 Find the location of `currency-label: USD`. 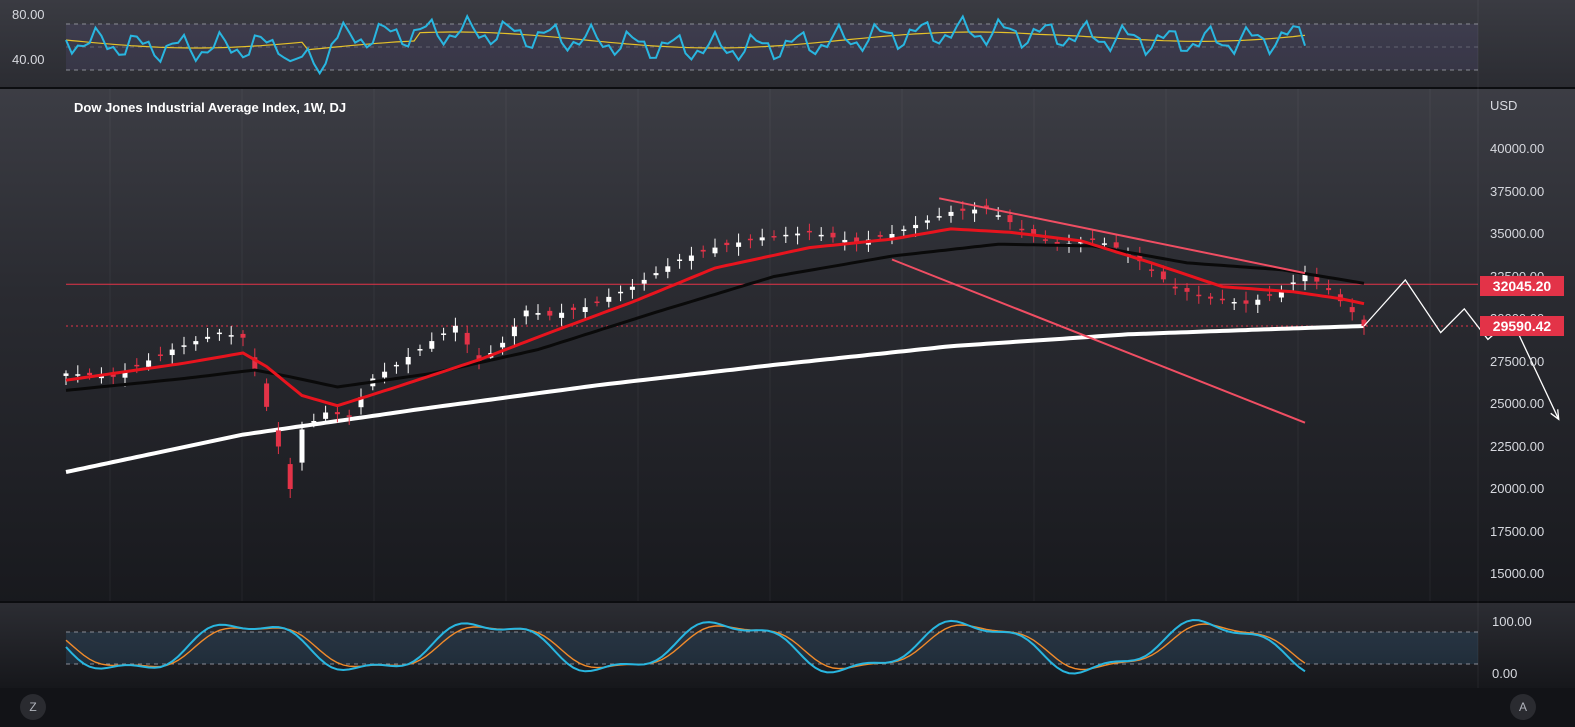

currency-label: USD is located at coordinates (1504, 105).